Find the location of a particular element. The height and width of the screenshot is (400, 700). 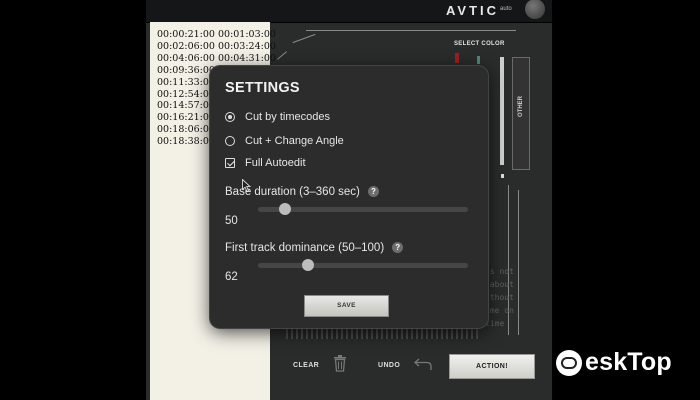

option-cut-by-timecodes: Cut by timecodes is located at coordinates (277, 117).